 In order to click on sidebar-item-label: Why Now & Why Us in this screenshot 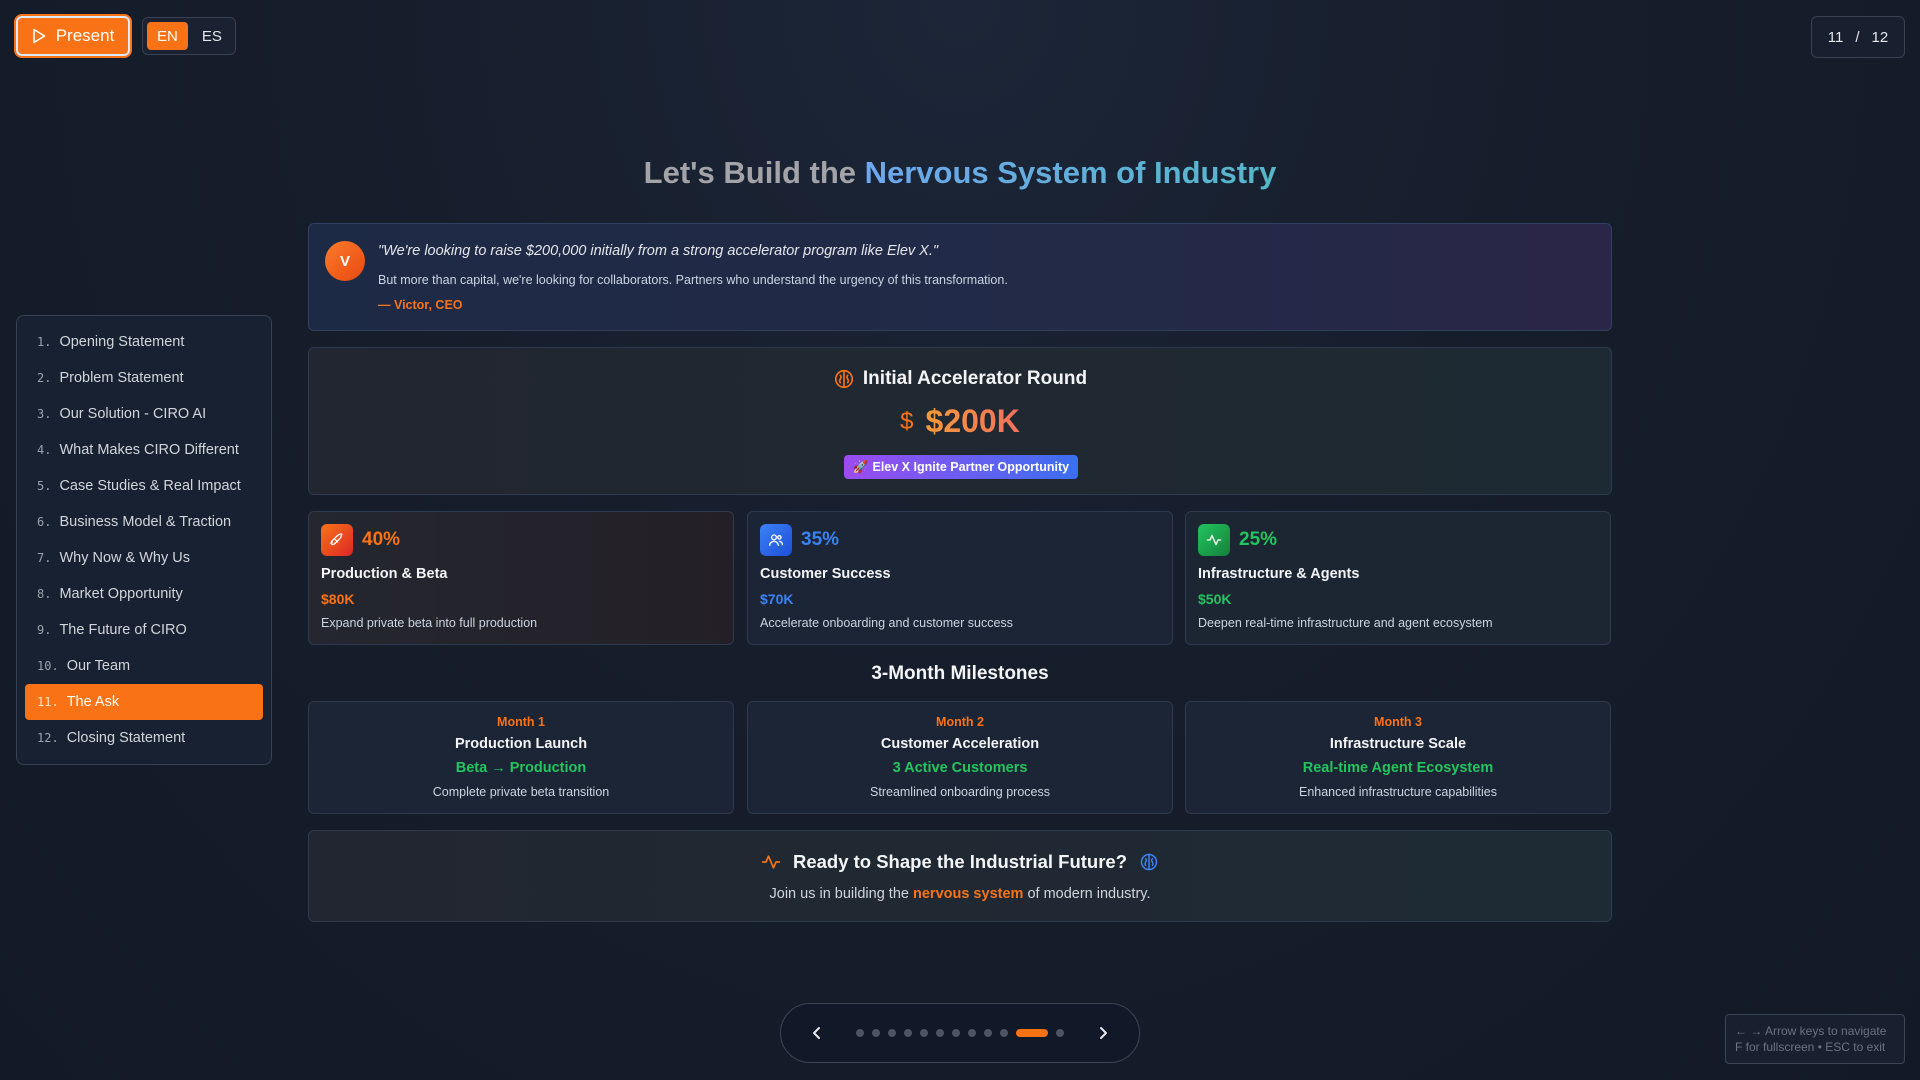, I will do `click(124, 558)`.